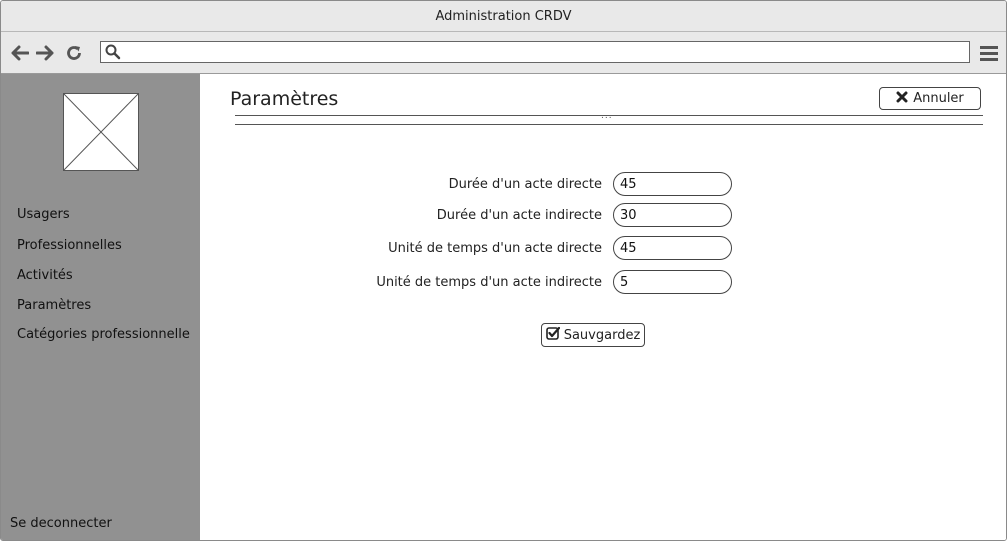 Image resolution: width=1007 pixels, height=541 pixels. I want to click on save-button-label: Sauvgardez, so click(602, 335).